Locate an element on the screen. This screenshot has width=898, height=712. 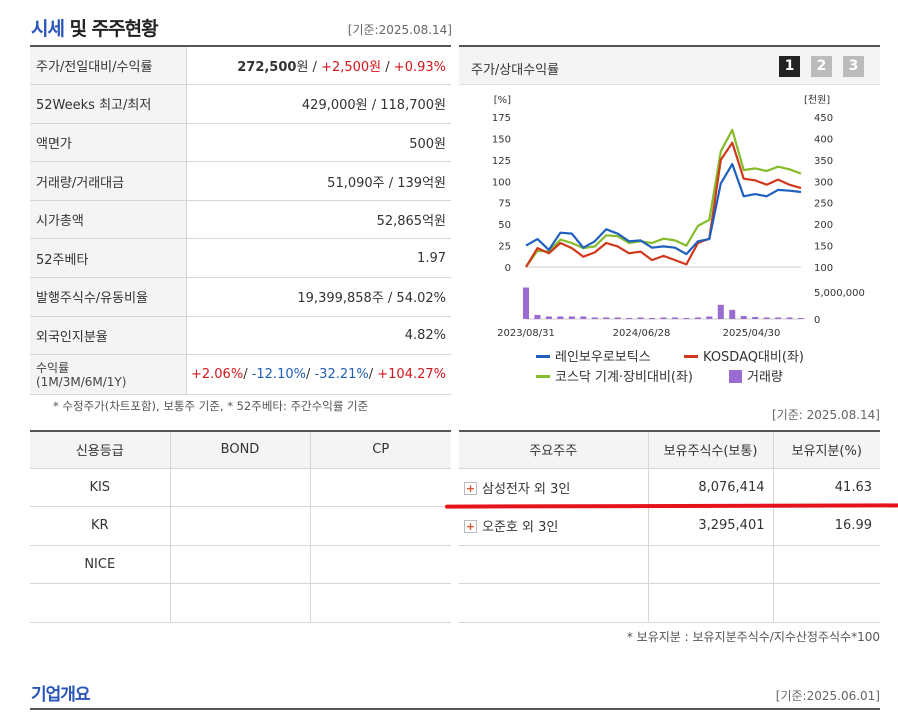
section-title-highlight: 시세 is located at coordinates (48, 29).